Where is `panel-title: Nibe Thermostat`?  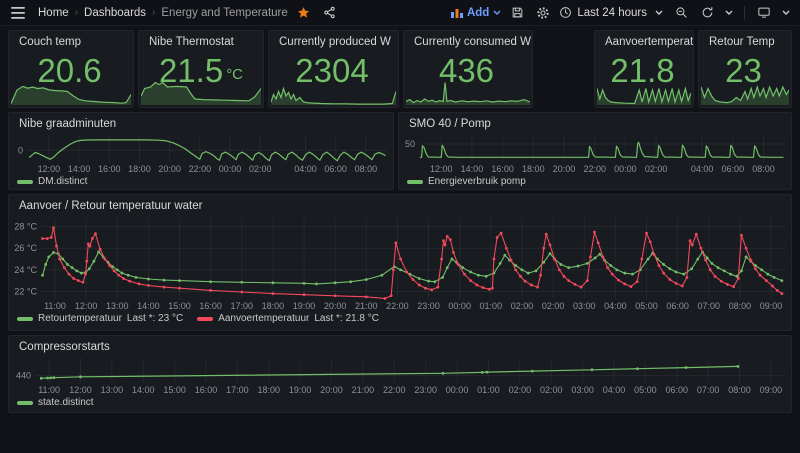 panel-title: Nibe Thermostat is located at coordinates (201, 40).